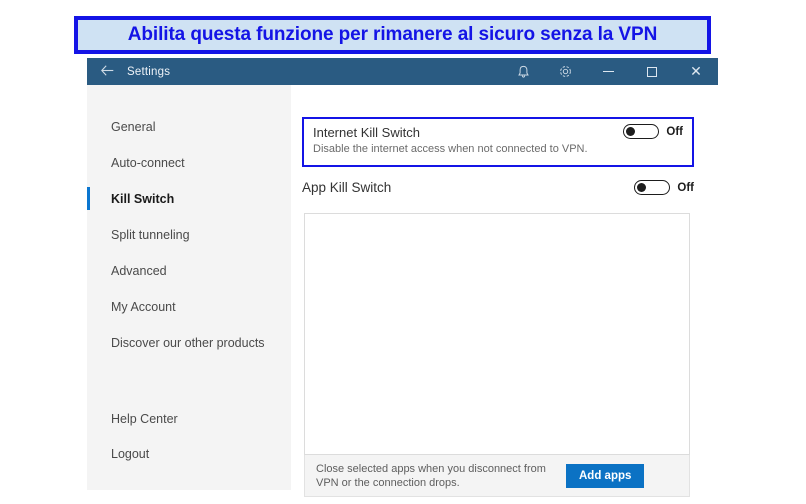 This screenshot has width=806, height=504. I want to click on maximize-icon, so click(652, 71).